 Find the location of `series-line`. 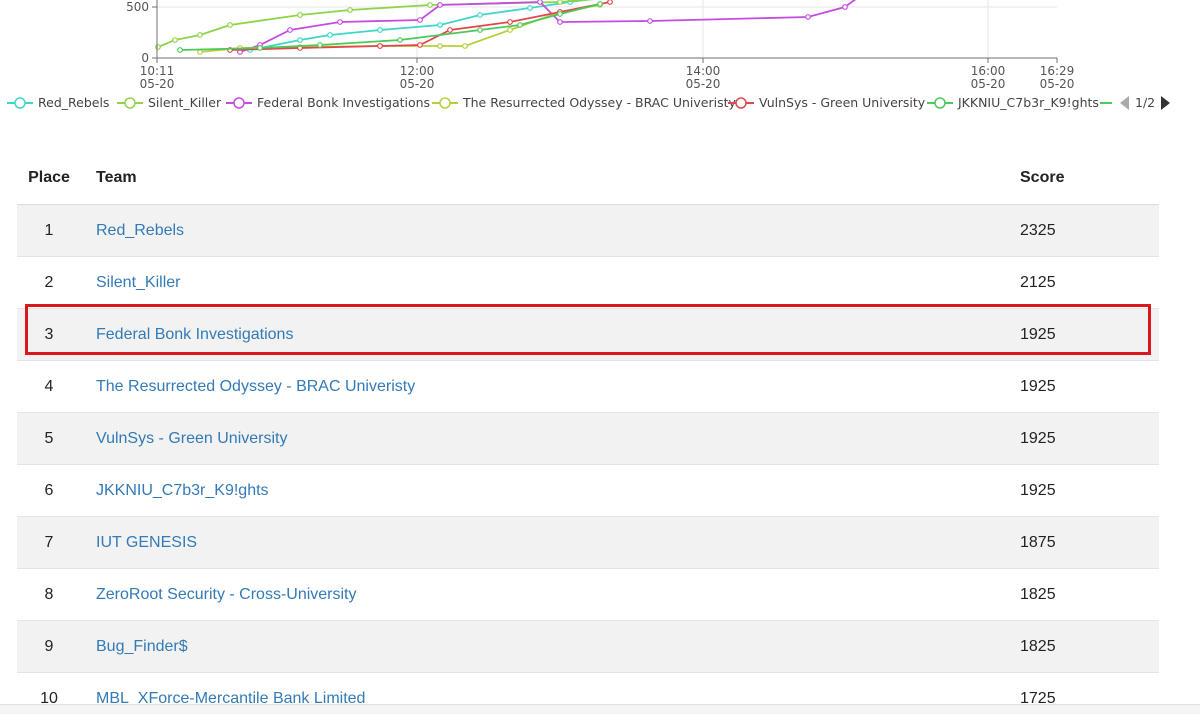

series-line is located at coordinates (390, 27).